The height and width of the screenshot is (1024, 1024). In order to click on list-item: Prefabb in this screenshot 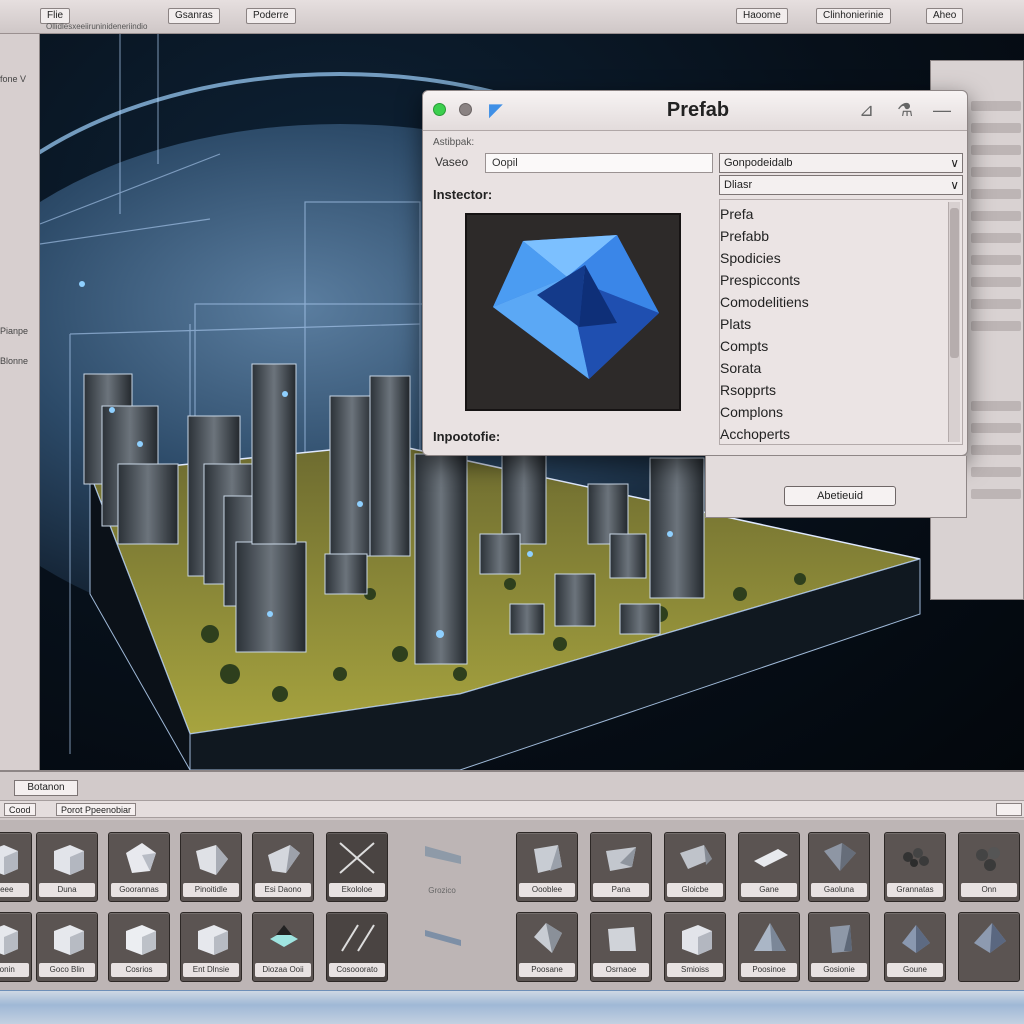, I will do `click(744, 236)`.